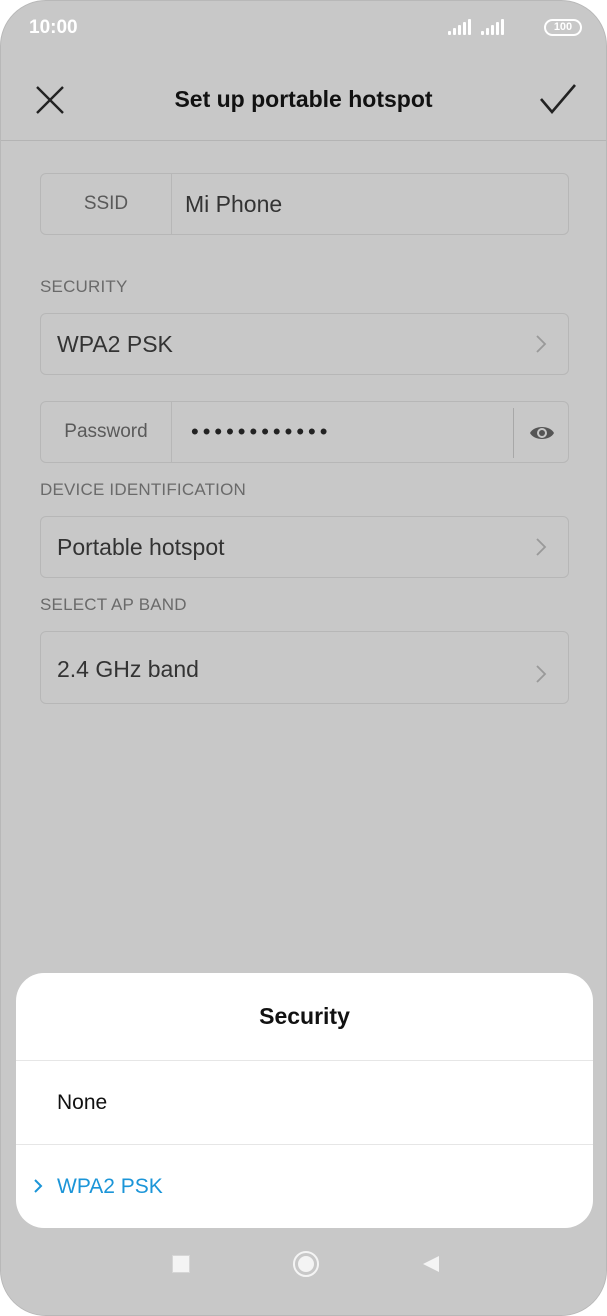  Describe the element at coordinates (563, 27) in the screenshot. I see `battery-indicator: 100` at that location.